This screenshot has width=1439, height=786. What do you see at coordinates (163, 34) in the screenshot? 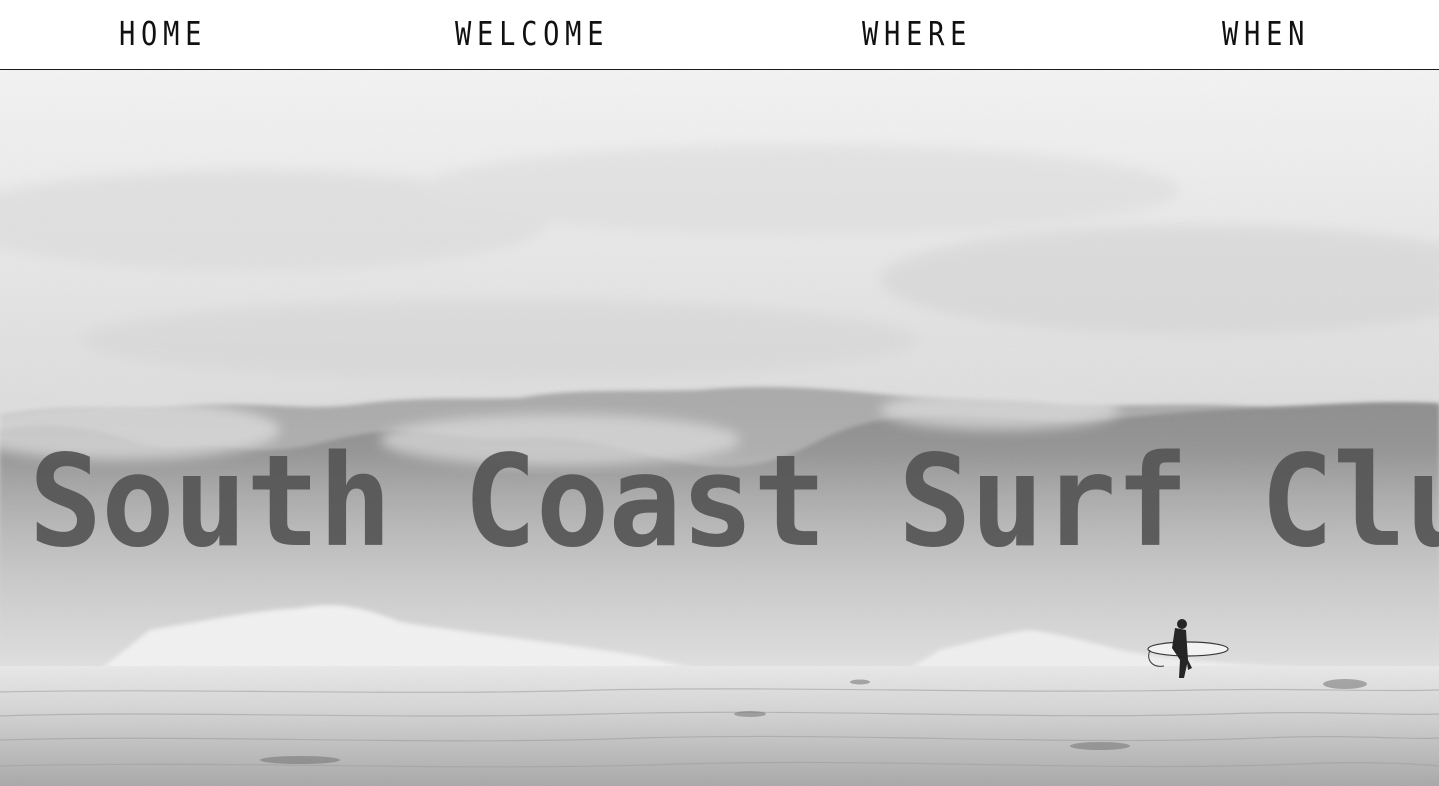
I see `nav-home-link: HOME` at bounding box center [163, 34].